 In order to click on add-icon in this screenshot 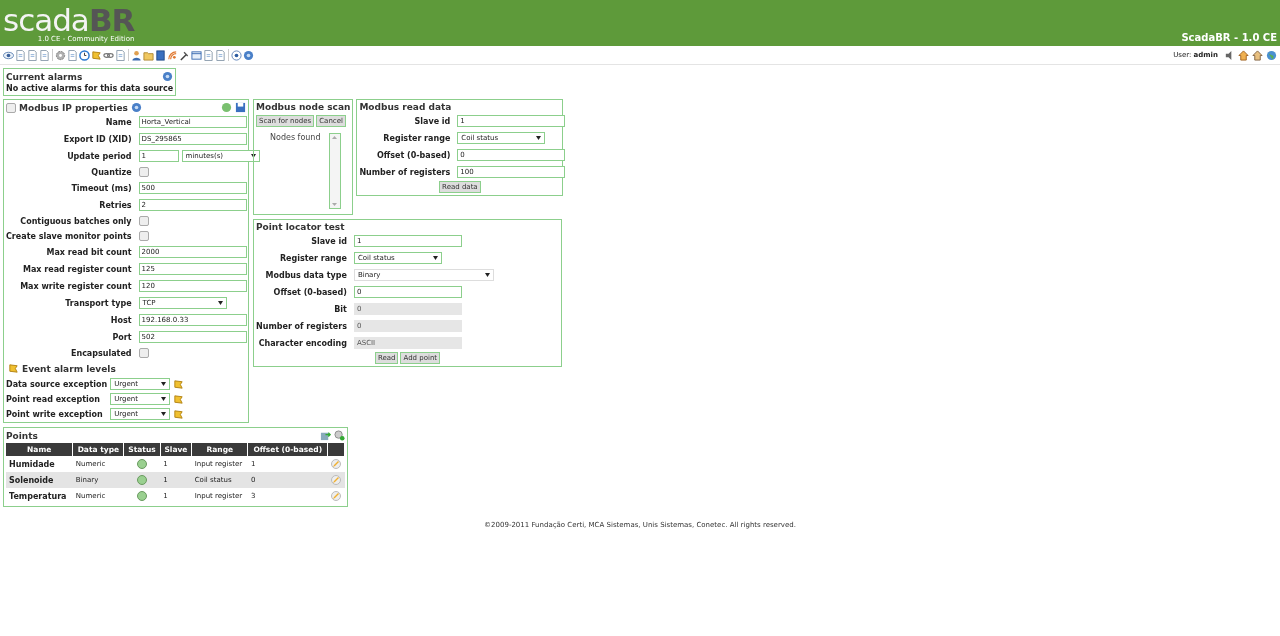, I will do `click(339, 435)`.